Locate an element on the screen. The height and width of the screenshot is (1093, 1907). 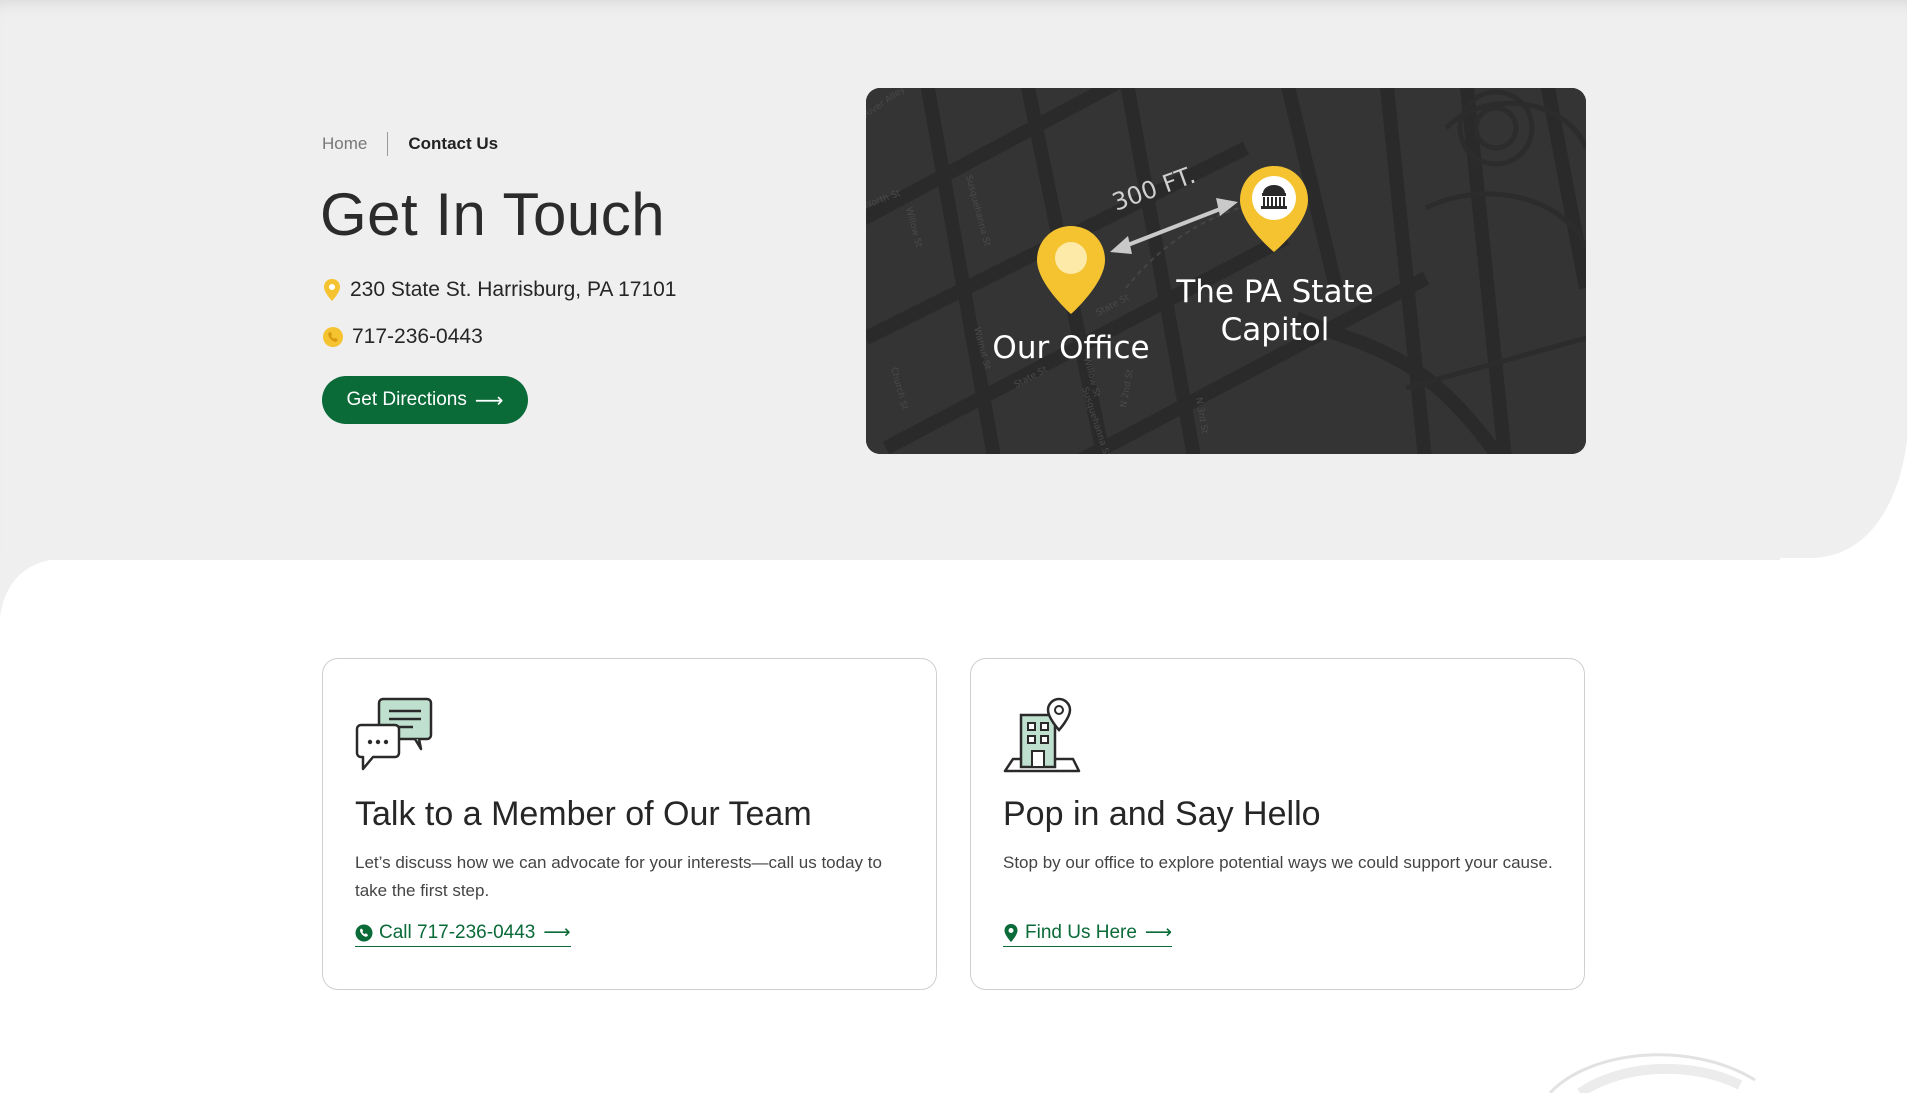
capitol-label-line1: The PA State is located at coordinates (1274, 292).